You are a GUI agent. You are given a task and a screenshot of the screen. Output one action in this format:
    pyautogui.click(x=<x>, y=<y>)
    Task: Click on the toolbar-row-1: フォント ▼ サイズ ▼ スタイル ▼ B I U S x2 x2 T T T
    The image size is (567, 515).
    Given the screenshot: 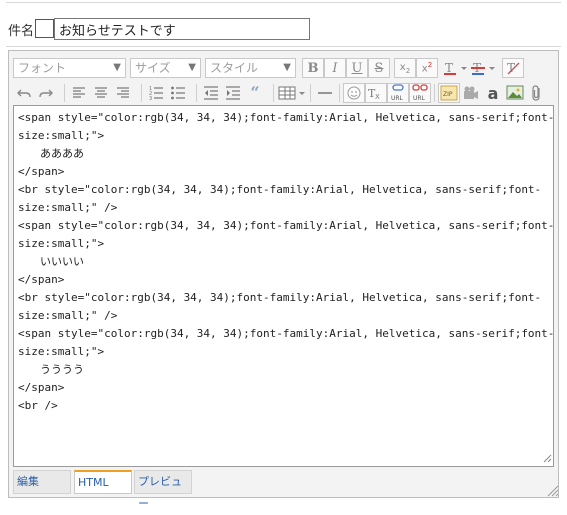 What is the action you would take?
    pyautogui.click(x=268, y=68)
    